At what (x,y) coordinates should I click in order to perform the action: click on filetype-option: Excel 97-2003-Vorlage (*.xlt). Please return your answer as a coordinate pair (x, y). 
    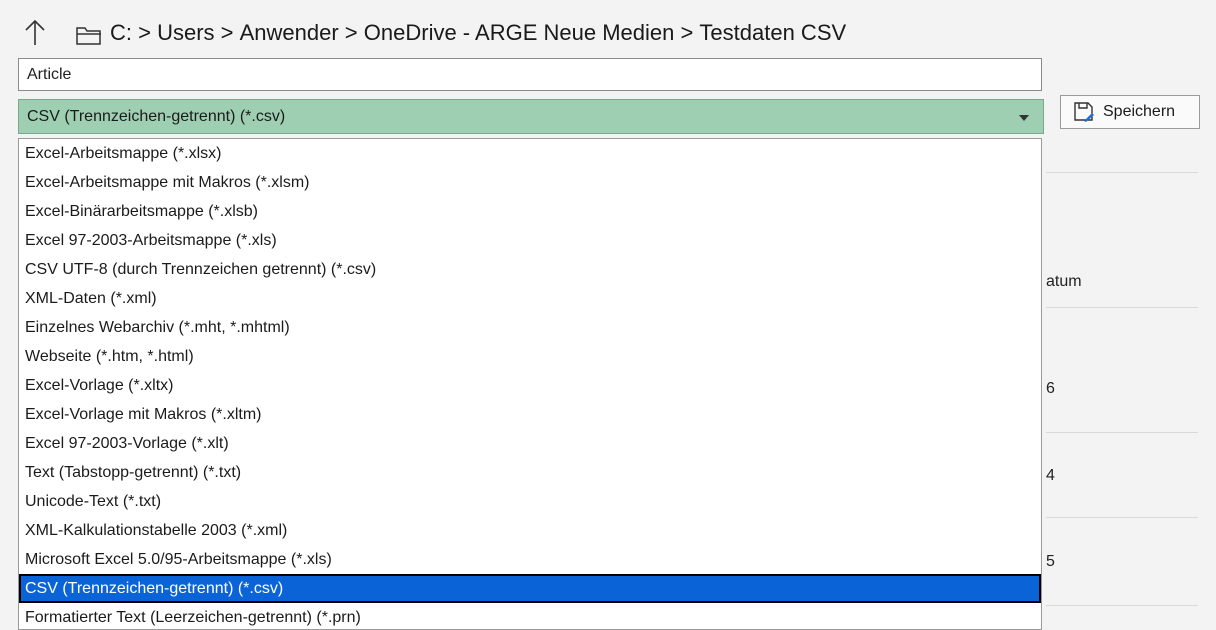
    Looking at the image, I should click on (530, 443).